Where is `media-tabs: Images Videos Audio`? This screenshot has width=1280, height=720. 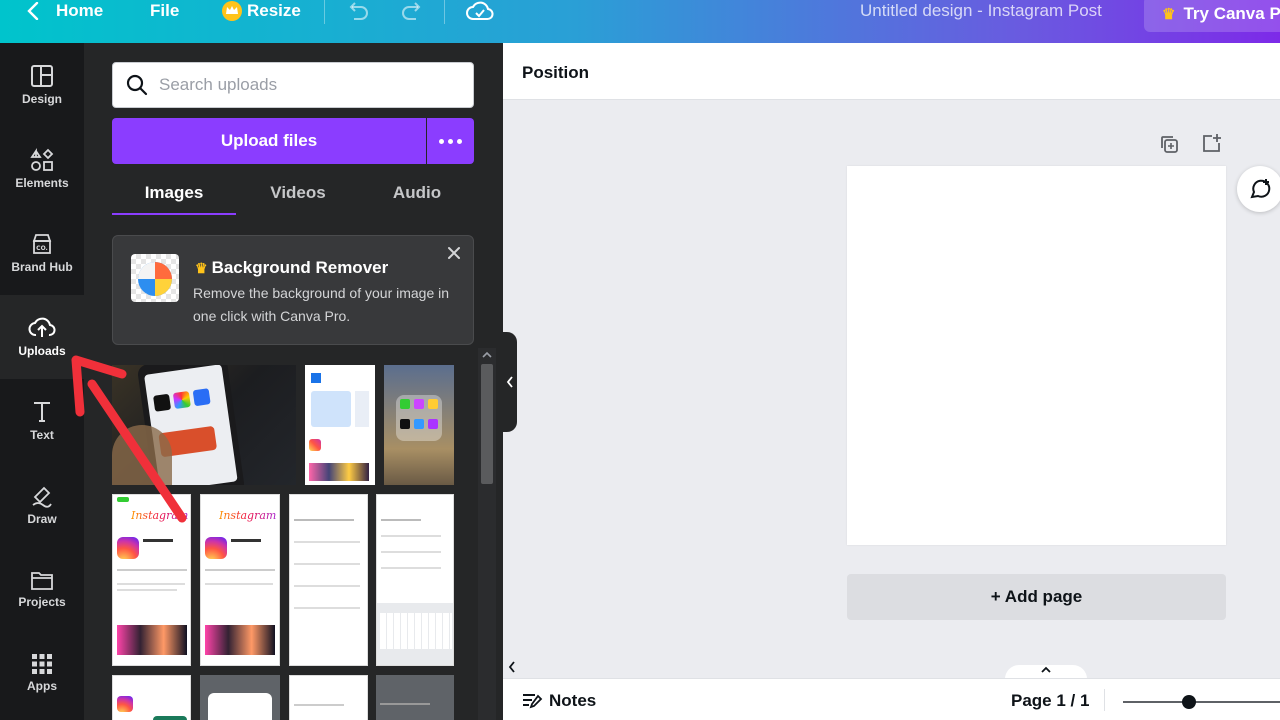 media-tabs: Images Videos Audio is located at coordinates (293, 193).